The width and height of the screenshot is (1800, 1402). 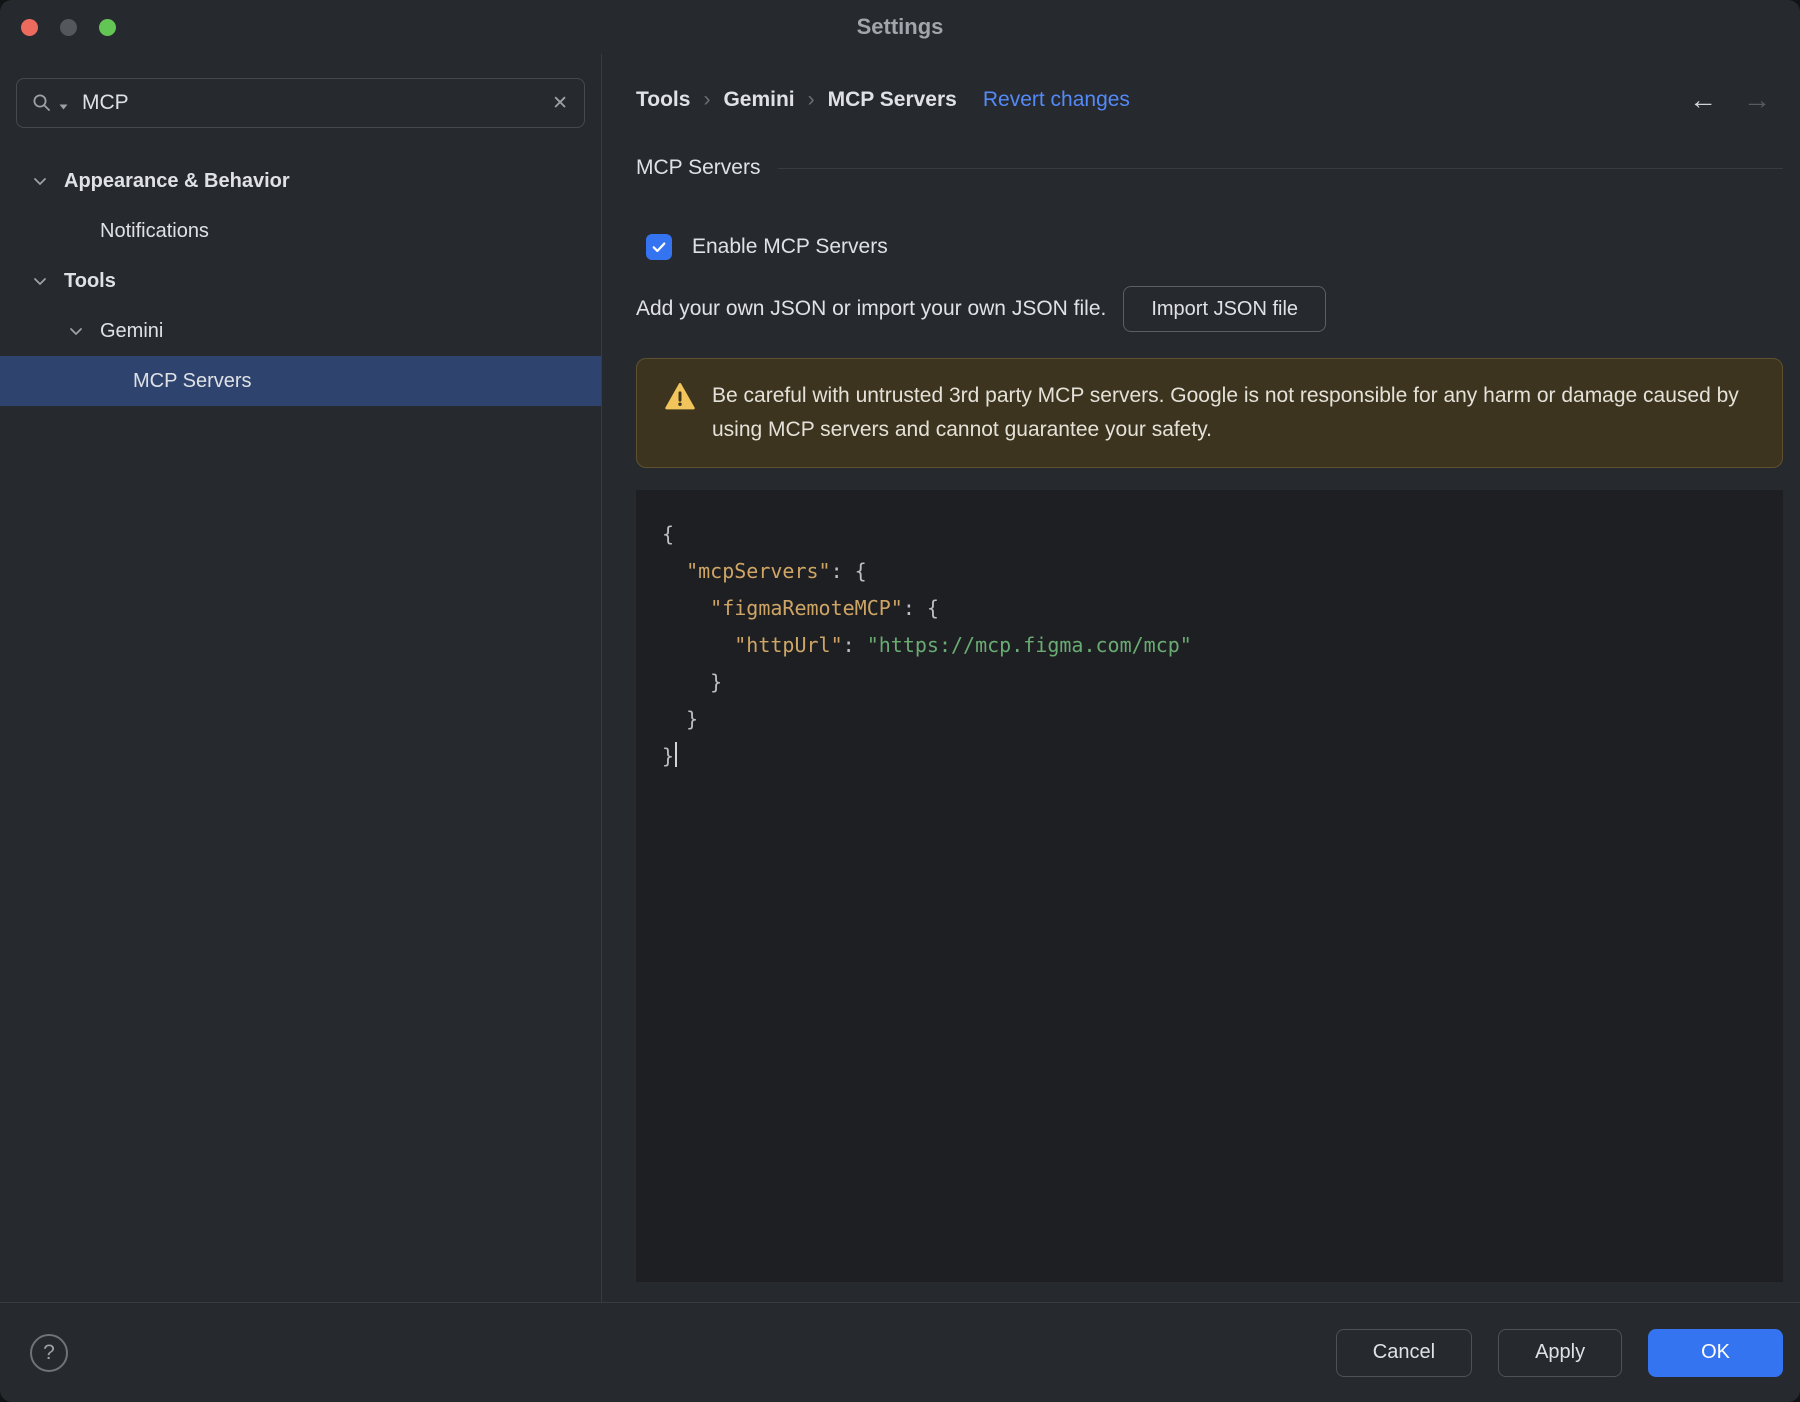 What do you see at coordinates (788, 645) in the screenshot?
I see `json-key: "httpUrl"` at bounding box center [788, 645].